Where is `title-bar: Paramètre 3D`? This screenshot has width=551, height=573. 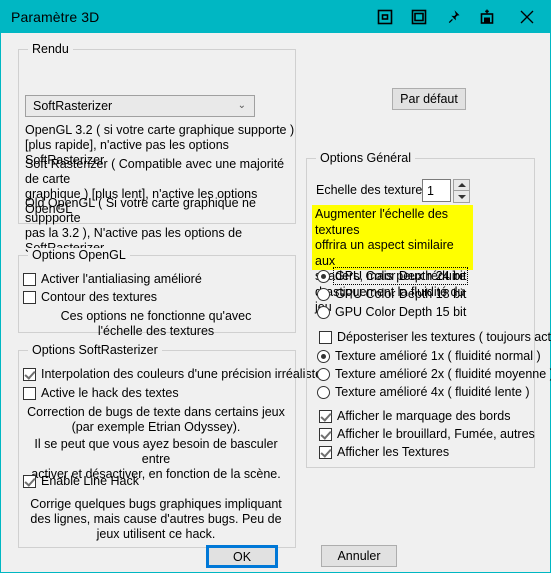
title-bar: Paramètre 3D is located at coordinates (275, 17).